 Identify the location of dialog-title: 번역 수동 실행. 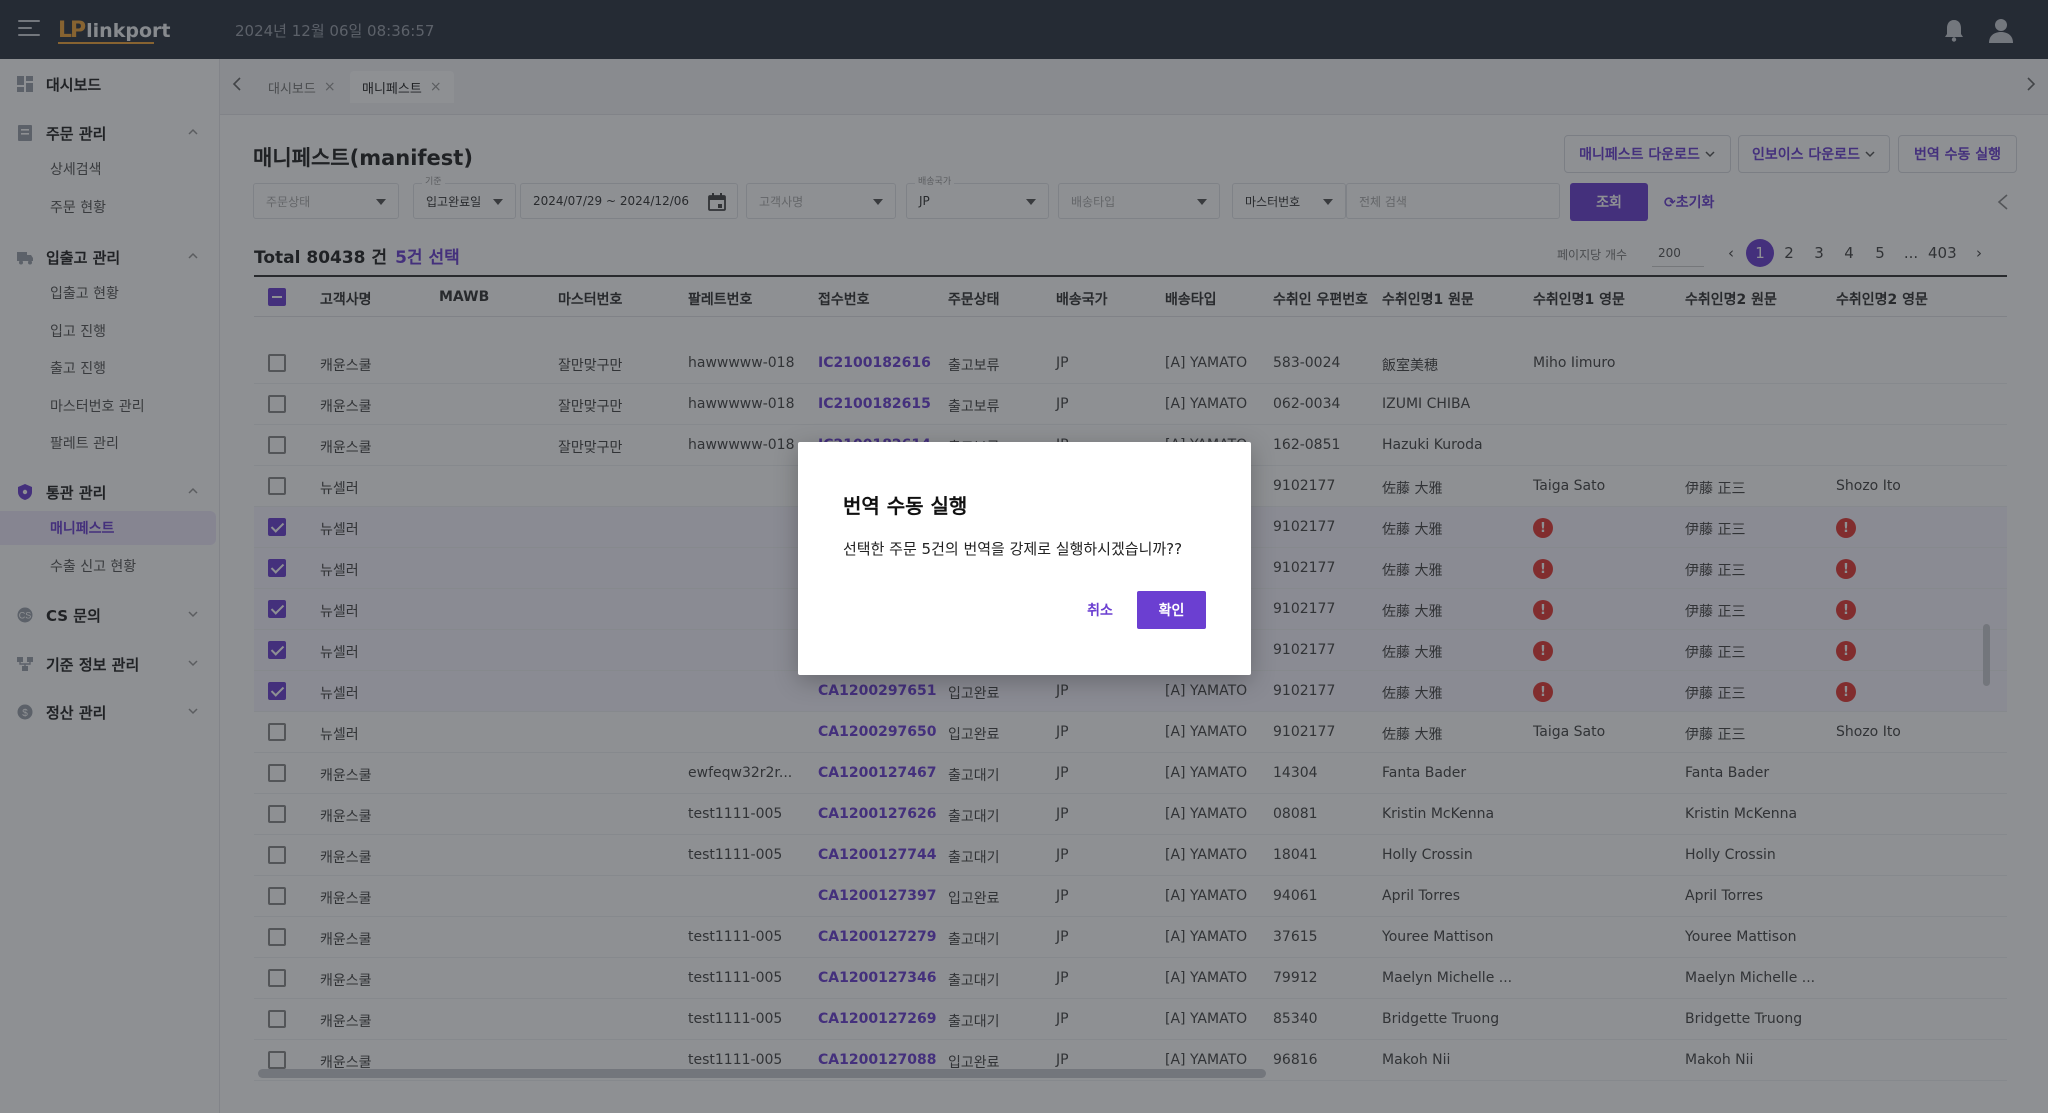
(905, 506).